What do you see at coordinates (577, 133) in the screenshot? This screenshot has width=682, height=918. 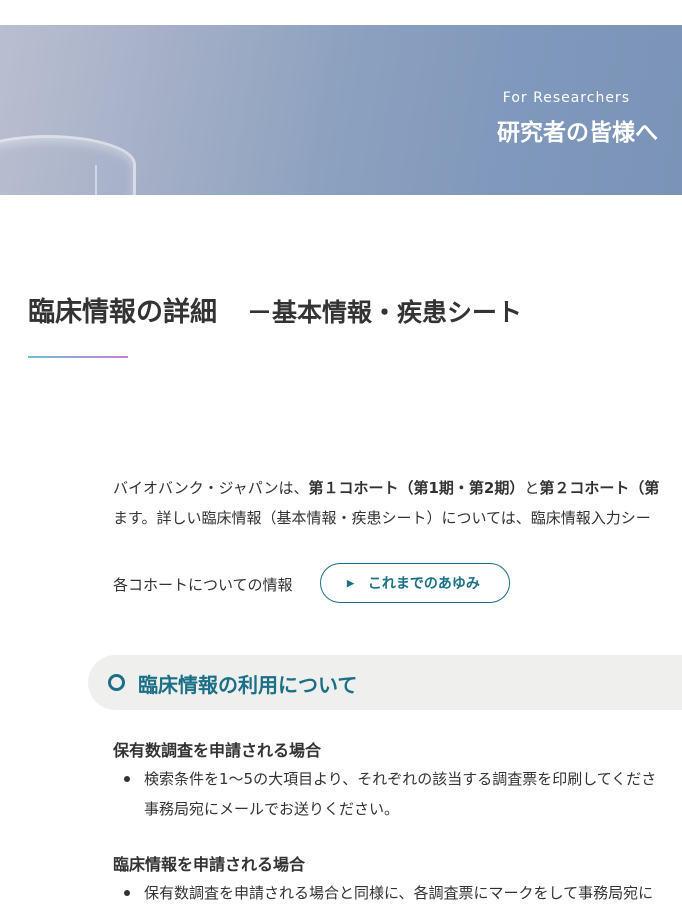 I see `hero-title: 研究者の皆様へ` at bounding box center [577, 133].